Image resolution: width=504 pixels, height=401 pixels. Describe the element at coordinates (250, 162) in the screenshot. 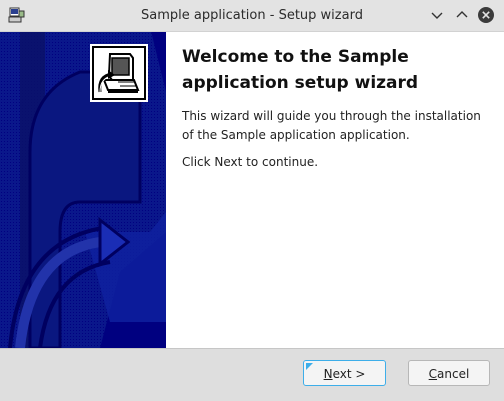

I see `instruction-text: Click Next to continue.` at that location.